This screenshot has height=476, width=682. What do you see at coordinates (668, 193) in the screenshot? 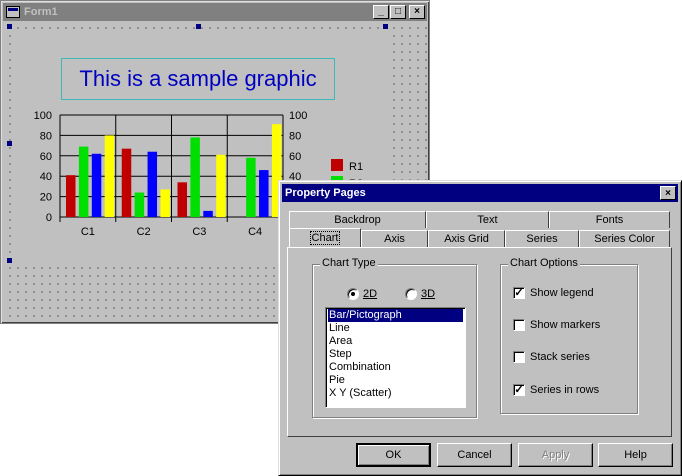
I see `dialog-close-button: ×` at bounding box center [668, 193].